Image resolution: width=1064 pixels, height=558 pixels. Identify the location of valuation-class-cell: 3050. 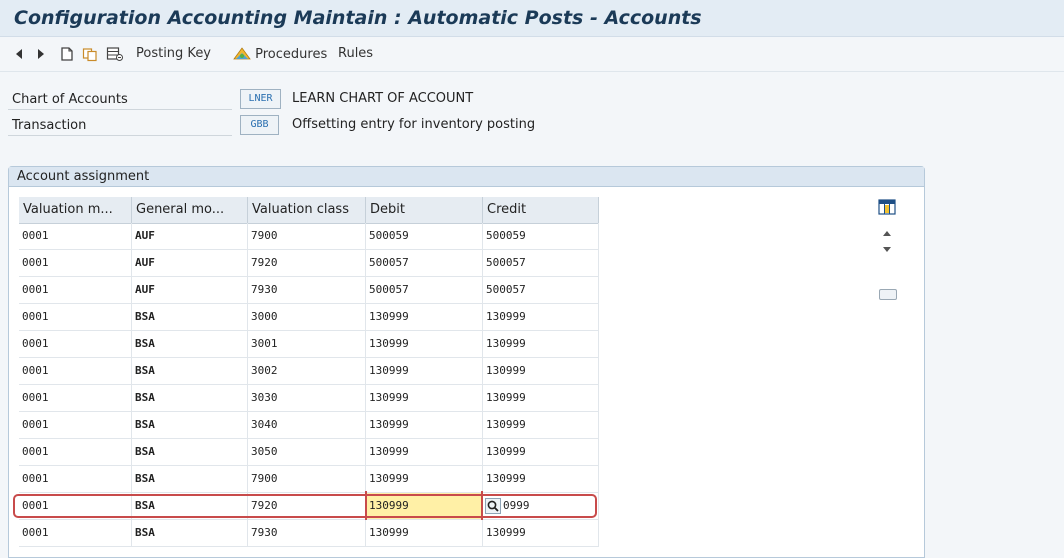
(307, 452).